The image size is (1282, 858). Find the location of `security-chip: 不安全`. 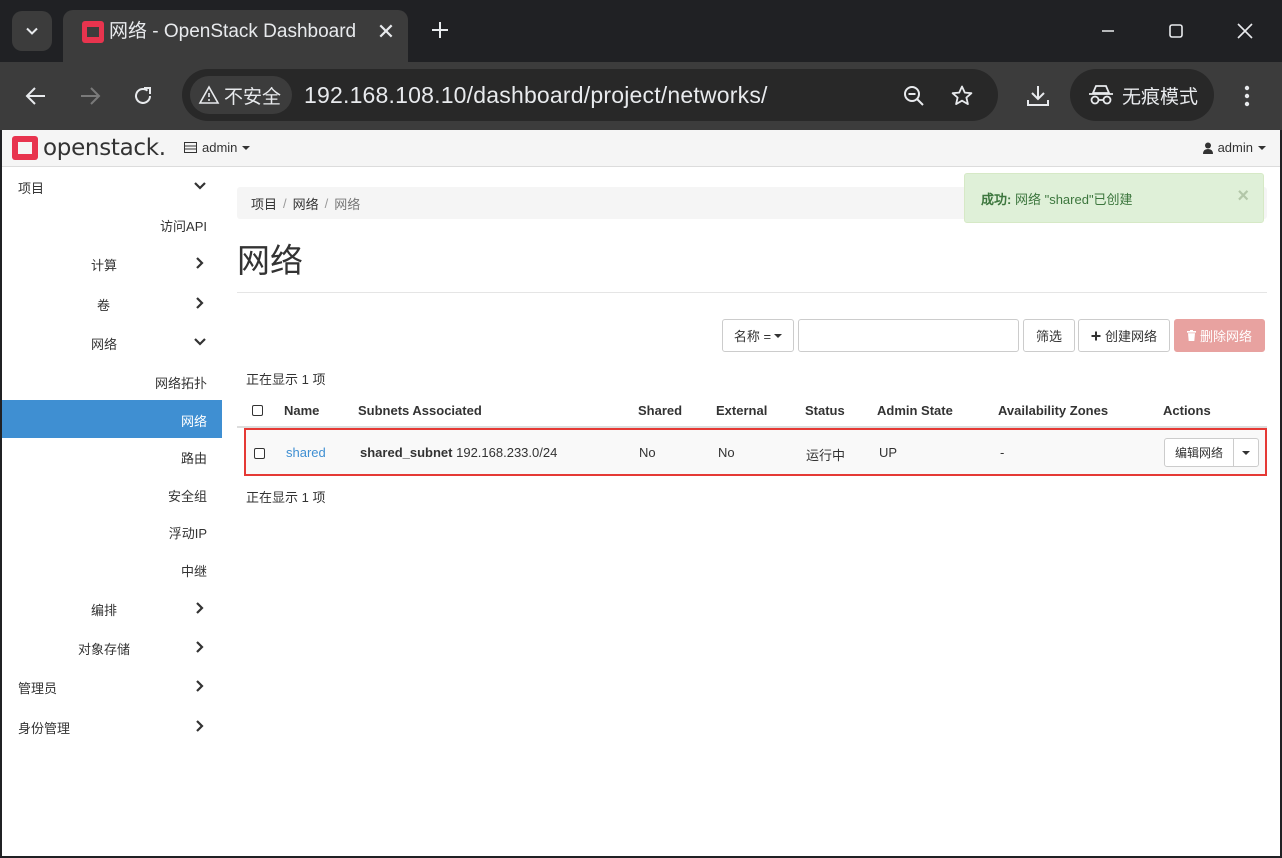

security-chip: 不安全 is located at coordinates (241, 95).